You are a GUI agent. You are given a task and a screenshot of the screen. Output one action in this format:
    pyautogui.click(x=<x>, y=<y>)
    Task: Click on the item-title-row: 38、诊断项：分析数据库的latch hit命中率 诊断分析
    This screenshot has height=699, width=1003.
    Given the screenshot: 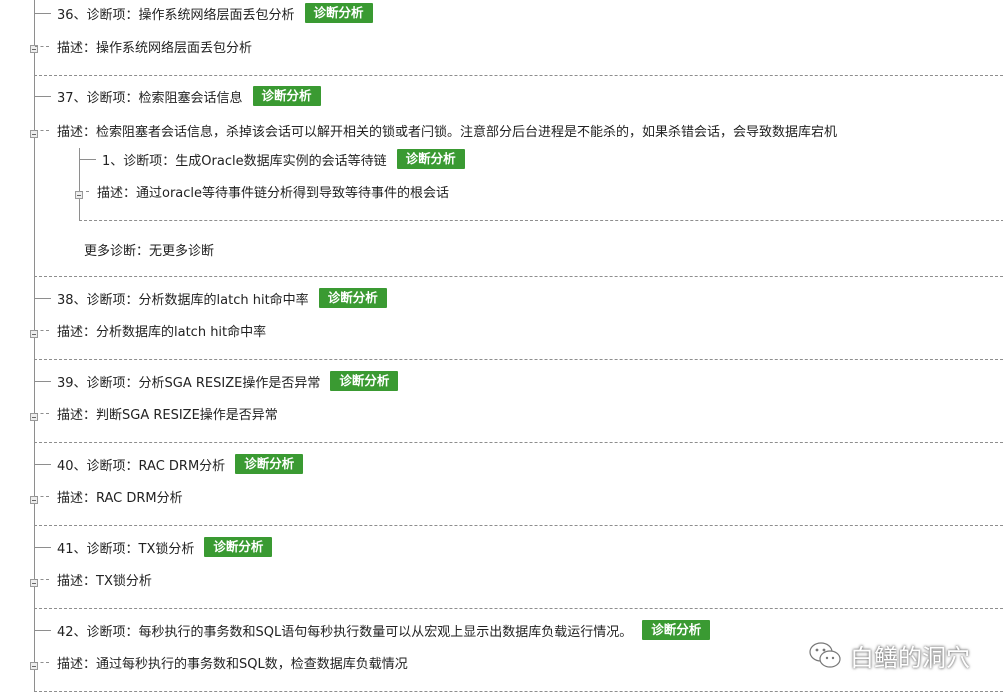 What is the action you would take?
    pyautogui.click(x=211, y=298)
    